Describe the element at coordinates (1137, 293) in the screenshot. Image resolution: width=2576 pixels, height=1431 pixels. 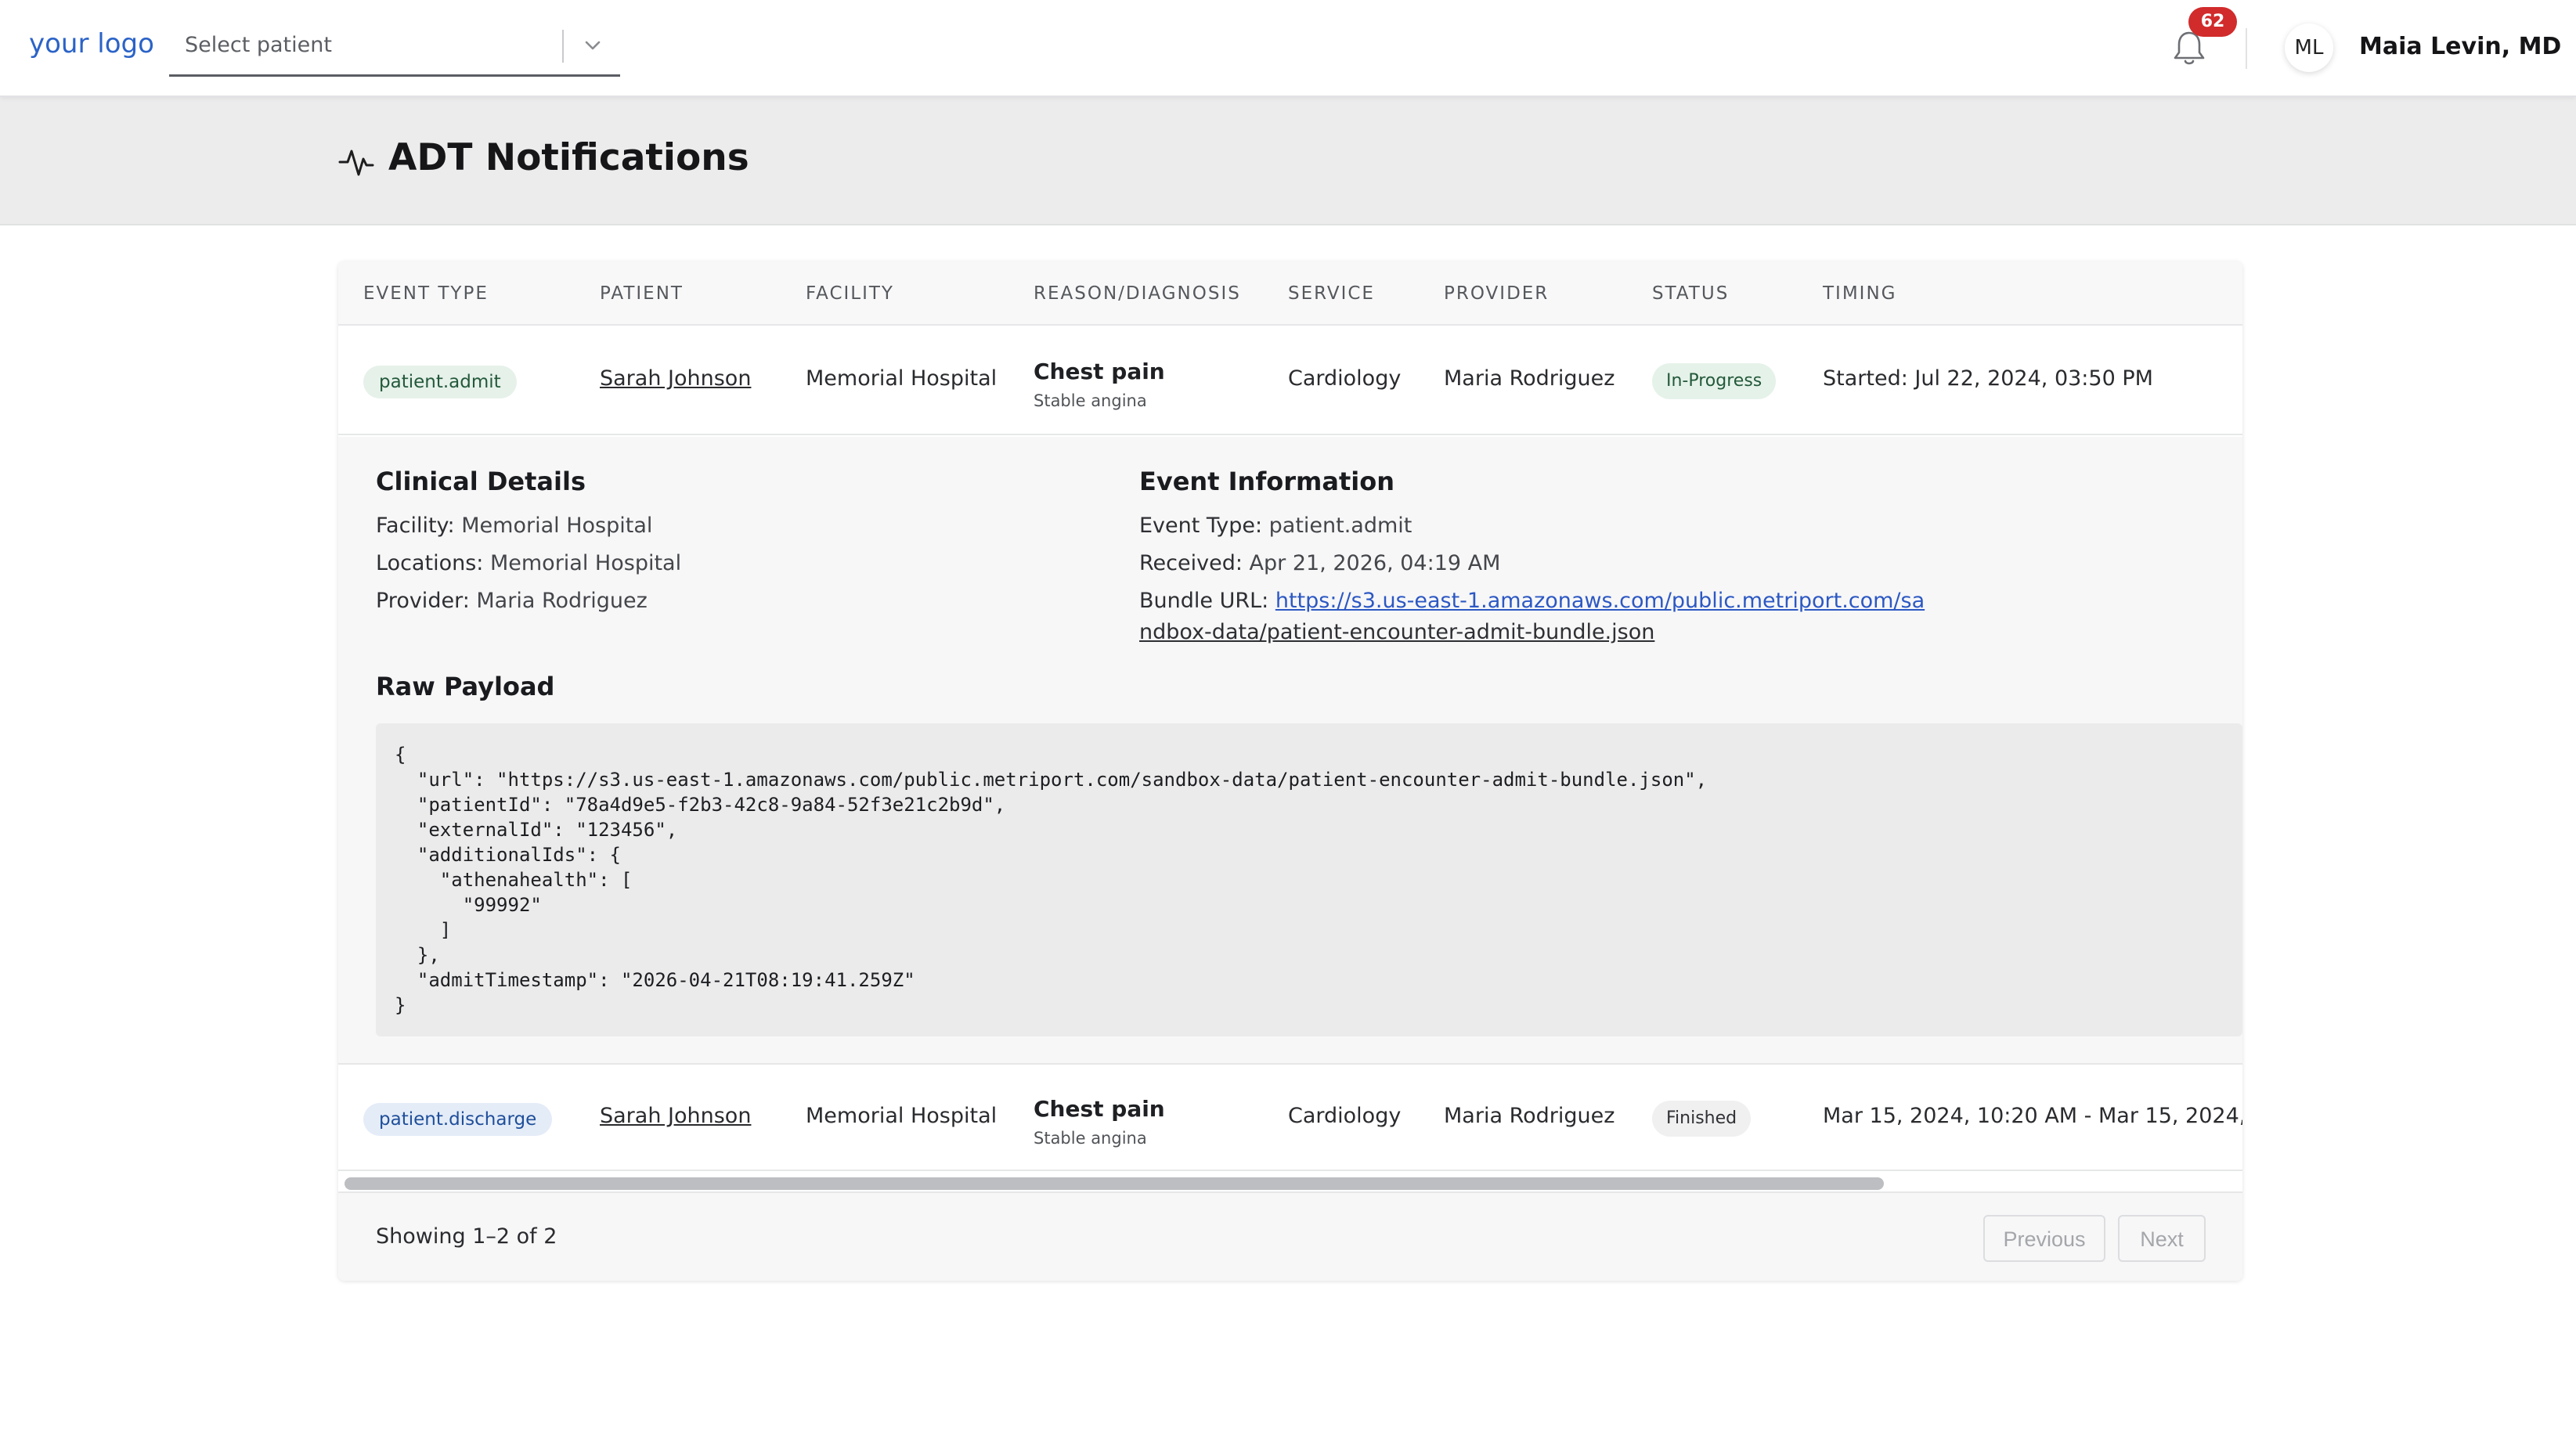
I see `column-header-reason: REASON/DIAGNOSIS` at that location.